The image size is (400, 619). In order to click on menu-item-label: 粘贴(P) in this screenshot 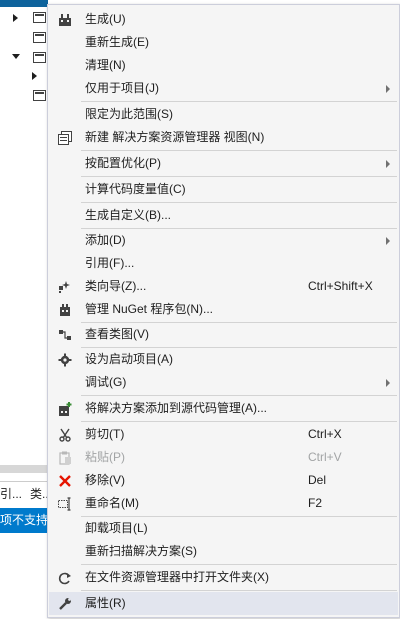, I will do `click(105, 457)`.